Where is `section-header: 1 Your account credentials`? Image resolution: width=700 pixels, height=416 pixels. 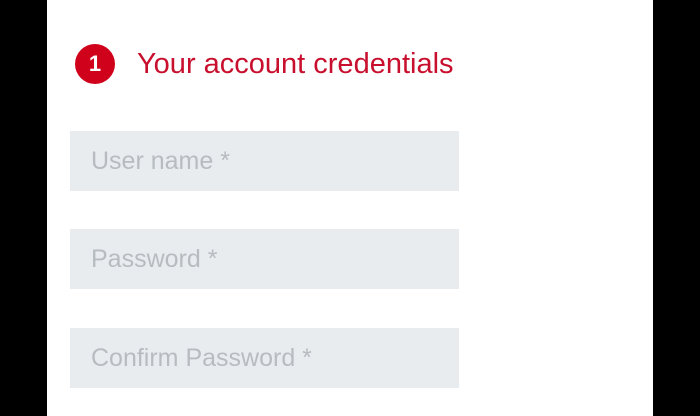 section-header: 1 Your account credentials is located at coordinates (264, 64).